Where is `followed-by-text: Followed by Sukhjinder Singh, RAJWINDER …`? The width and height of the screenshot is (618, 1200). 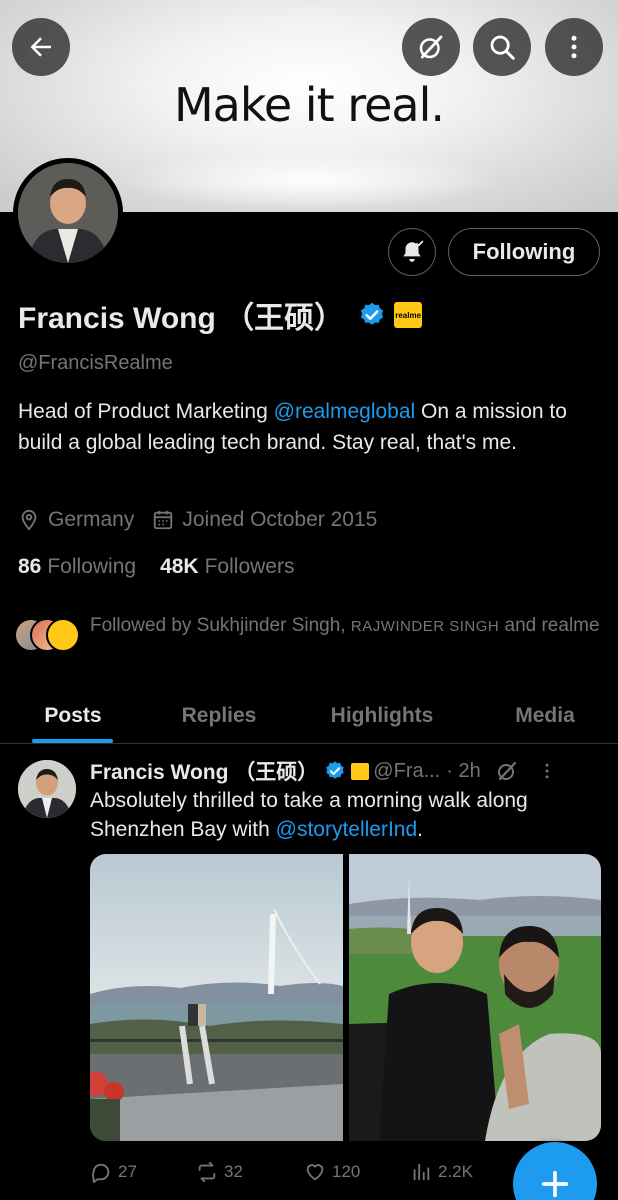 followed-by-text: Followed by Sukhjinder Singh, RAJWINDER … is located at coordinates (345, 626).